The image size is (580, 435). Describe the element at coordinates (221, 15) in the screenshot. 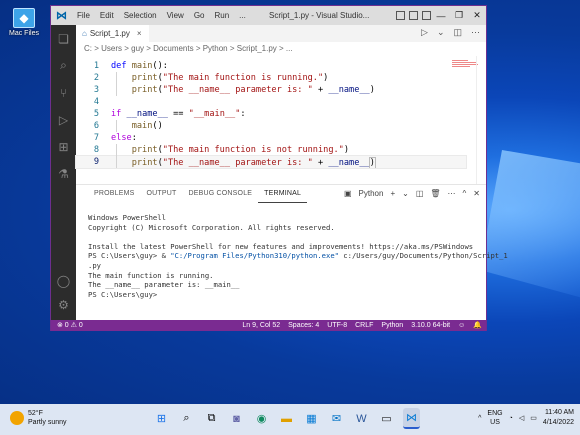

I see `menu-run: Run` at that location.